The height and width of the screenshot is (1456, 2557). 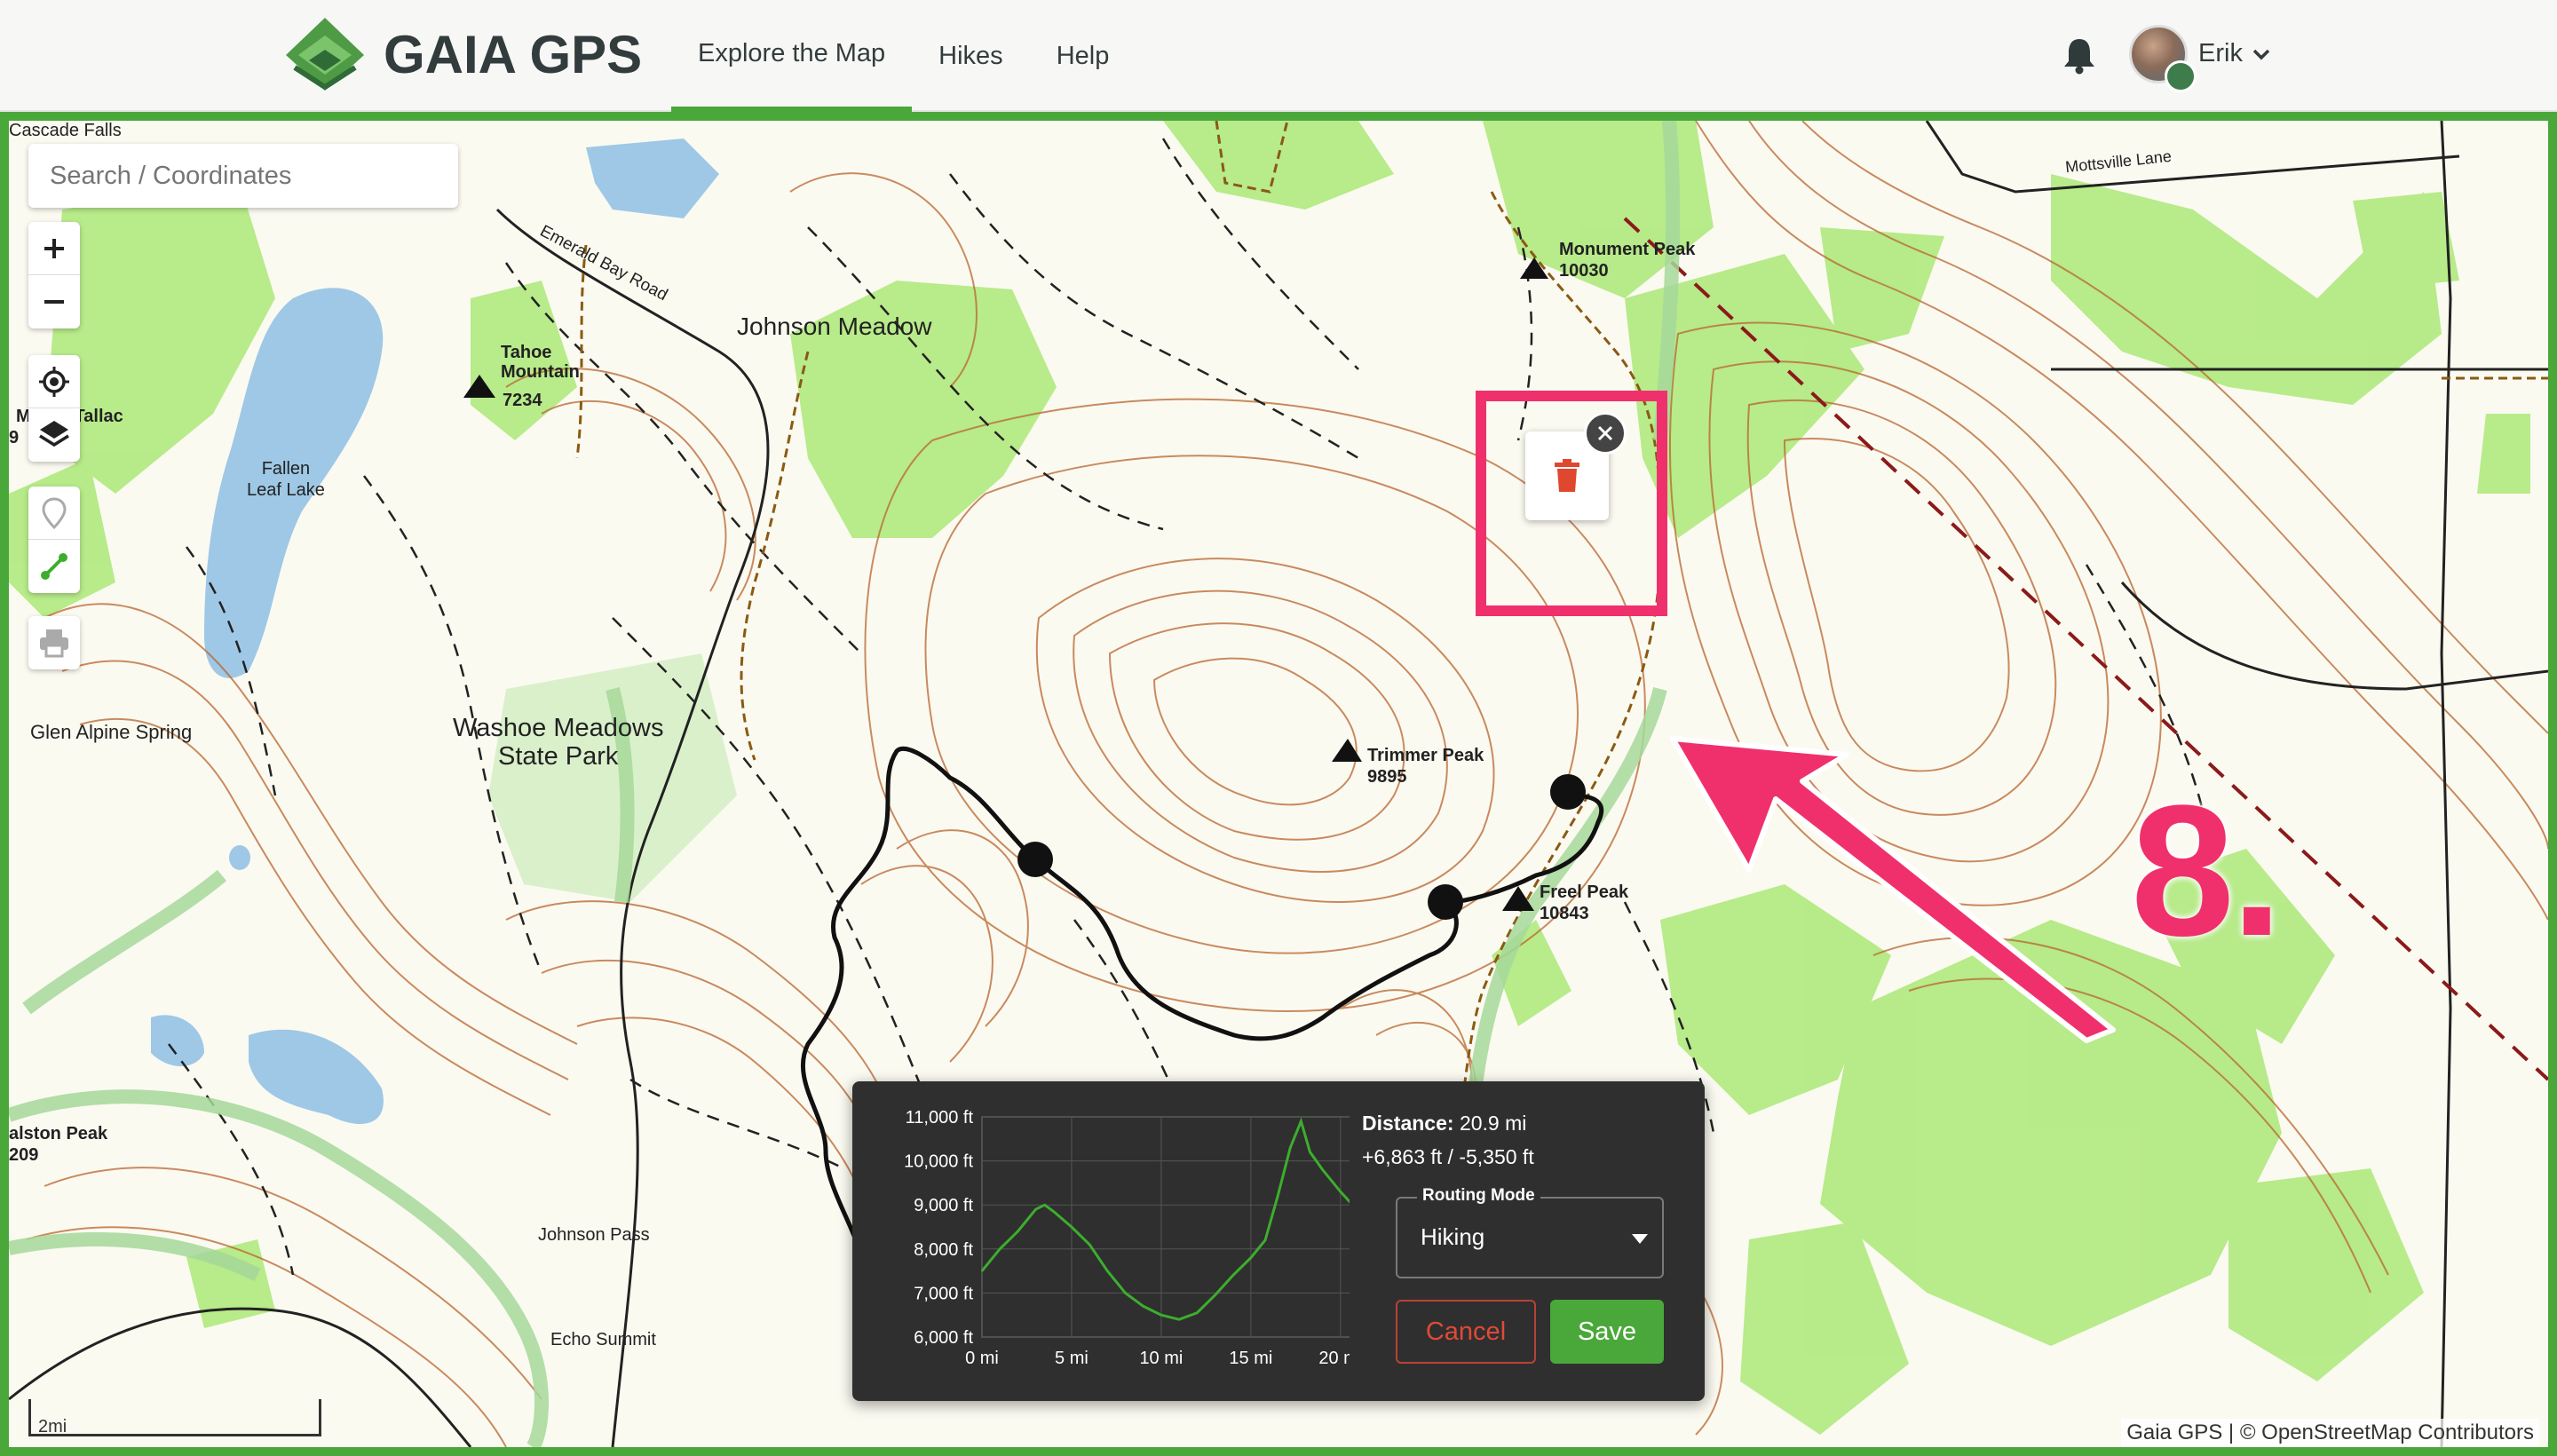 What do you see at coordinates (111, 732) in the screenshot?
I see `label-glen-alpine-spring: Glen Alpine Spring` at bounding box center [111, 732].